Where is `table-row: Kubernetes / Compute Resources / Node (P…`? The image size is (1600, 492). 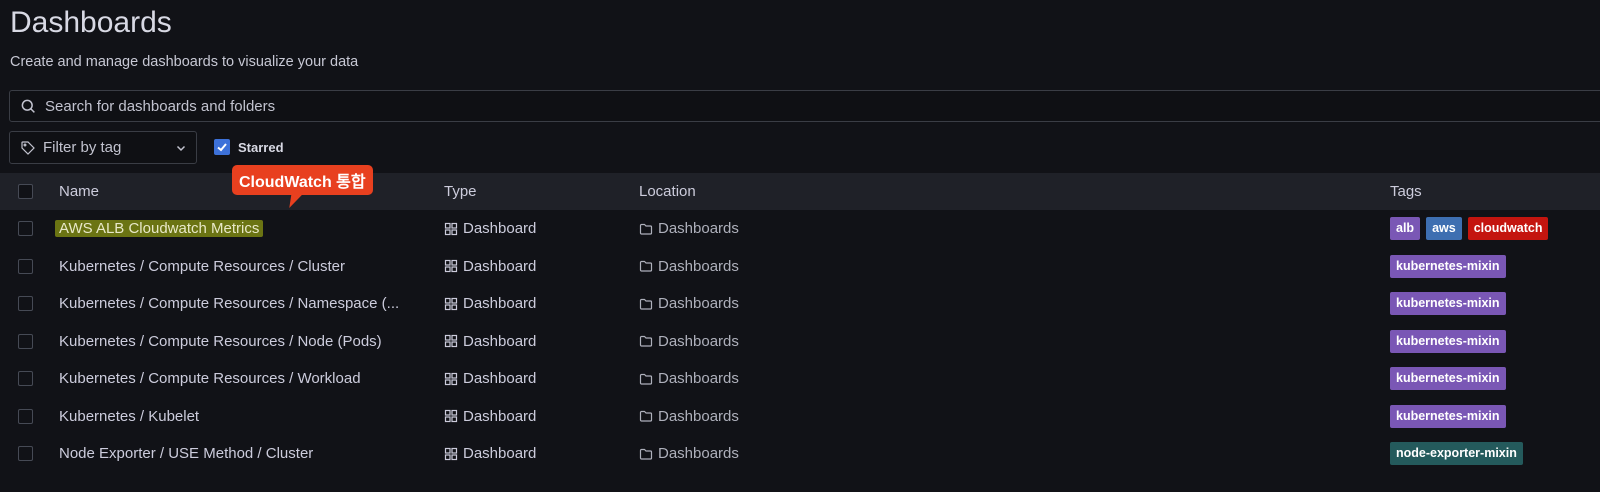 table-row: Kubernetes / Compute Resources / Node (P… is located at coordinates (800, 342).